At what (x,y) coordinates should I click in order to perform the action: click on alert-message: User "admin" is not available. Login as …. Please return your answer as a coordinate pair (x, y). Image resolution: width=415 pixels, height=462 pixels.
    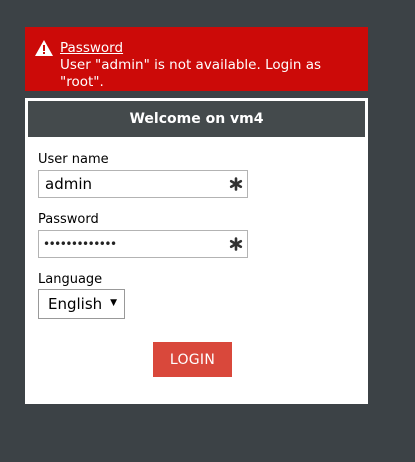
    Looking at the image, I should click on (191, 73).